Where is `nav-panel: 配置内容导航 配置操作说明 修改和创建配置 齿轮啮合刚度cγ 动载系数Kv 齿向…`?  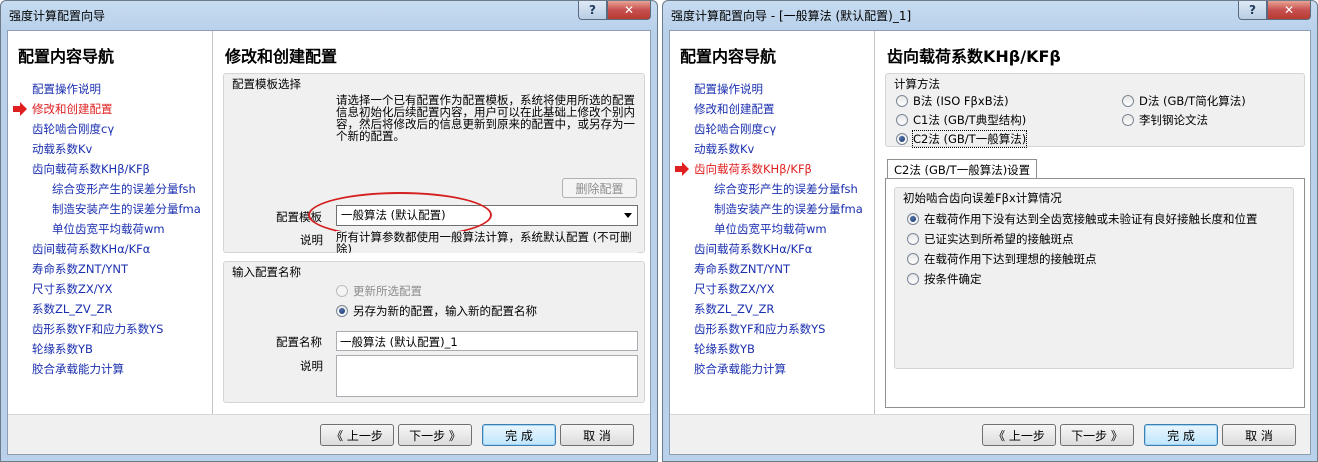
nav-panel: 配置内容导航 配置操作说明 修改和创建配置 齿轮啮合刚度cγ 动载系数Kv 齿向… is located at coordinates (110, 222).